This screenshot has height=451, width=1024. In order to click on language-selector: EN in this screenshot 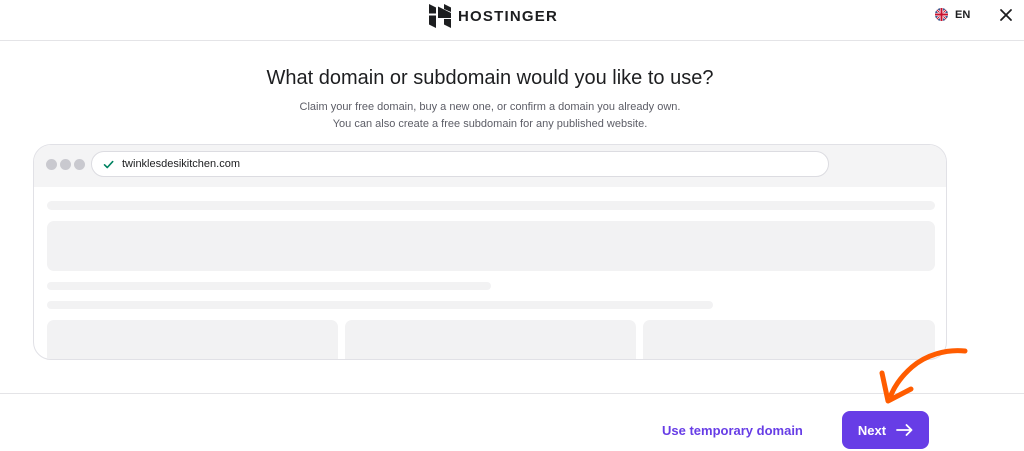, I will do `click(952, 14)`.